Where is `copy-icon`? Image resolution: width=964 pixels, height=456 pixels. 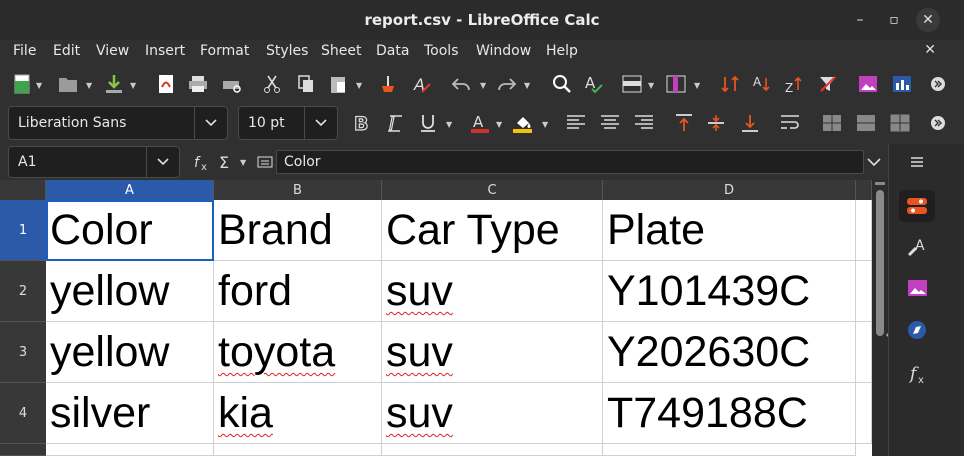
copy-icon is located at coordinates (306, 84).